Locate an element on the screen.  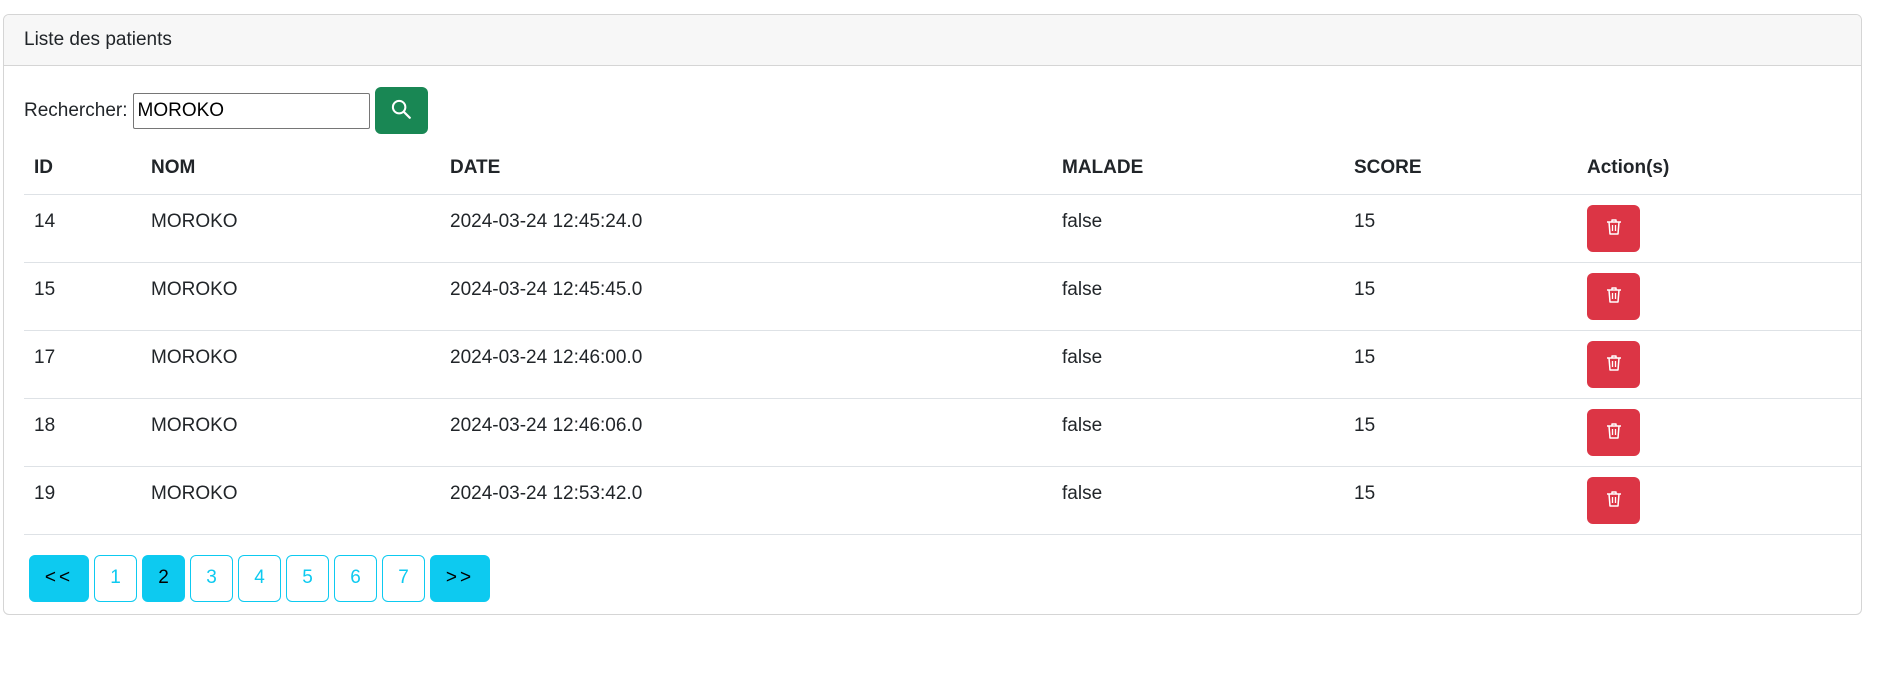
header-score: SCORE is located at coordinates (1460, 169).